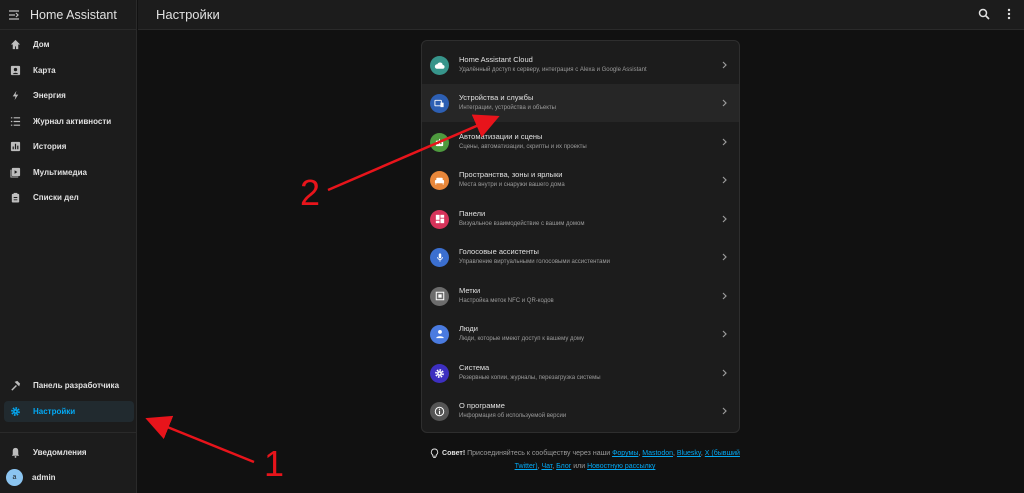 The image size is (1024, 493). What do you see at coordinates (470, 290) in the screenshot?
I see `item-title: Метки` at bounding box center [470, 290].